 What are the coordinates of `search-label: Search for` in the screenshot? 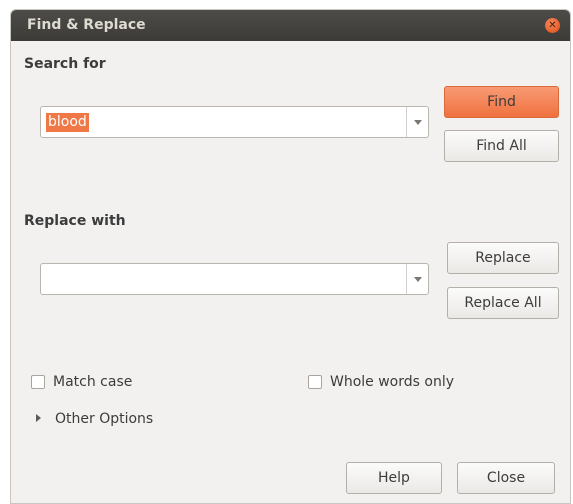 It's located at (65, 64).